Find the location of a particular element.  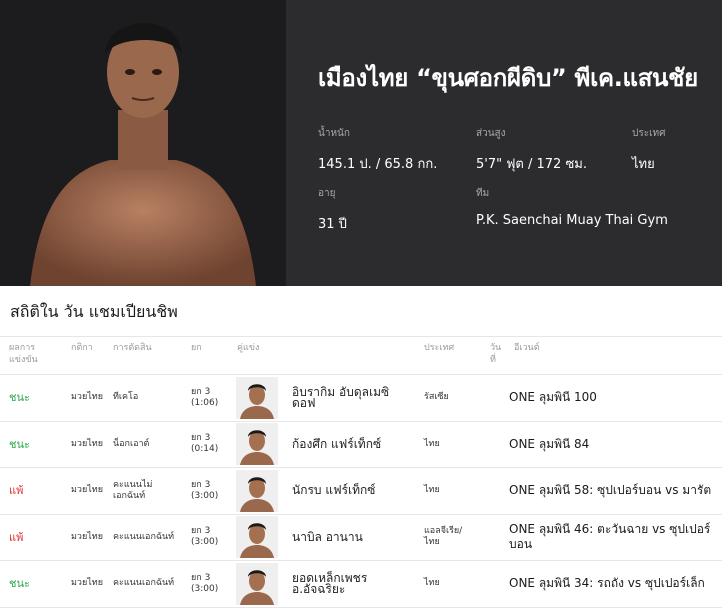

opponent-name-cell: ก้องศึก แฟร์เท็กซ์ is located at coordinates (346, 444).